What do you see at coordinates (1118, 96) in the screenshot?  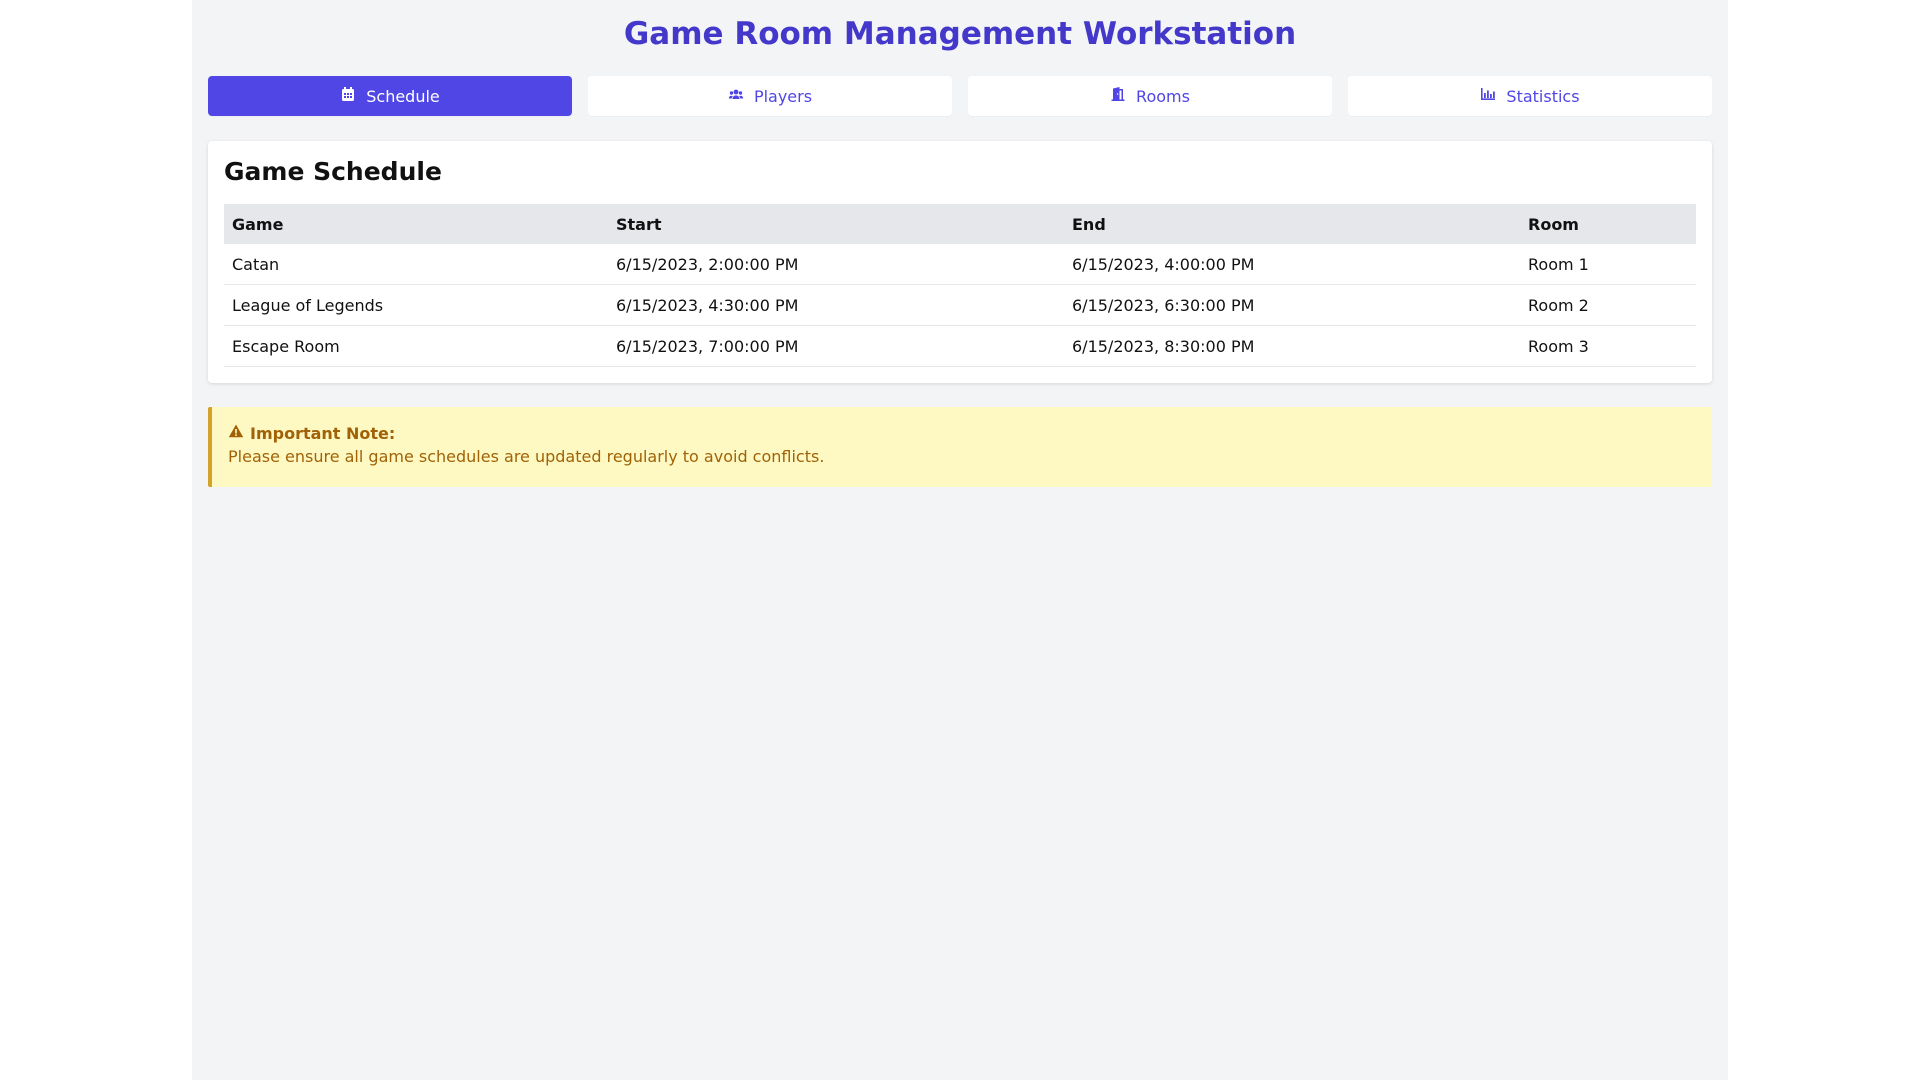 I see `door-icon` at bounding box center [1118, 96].